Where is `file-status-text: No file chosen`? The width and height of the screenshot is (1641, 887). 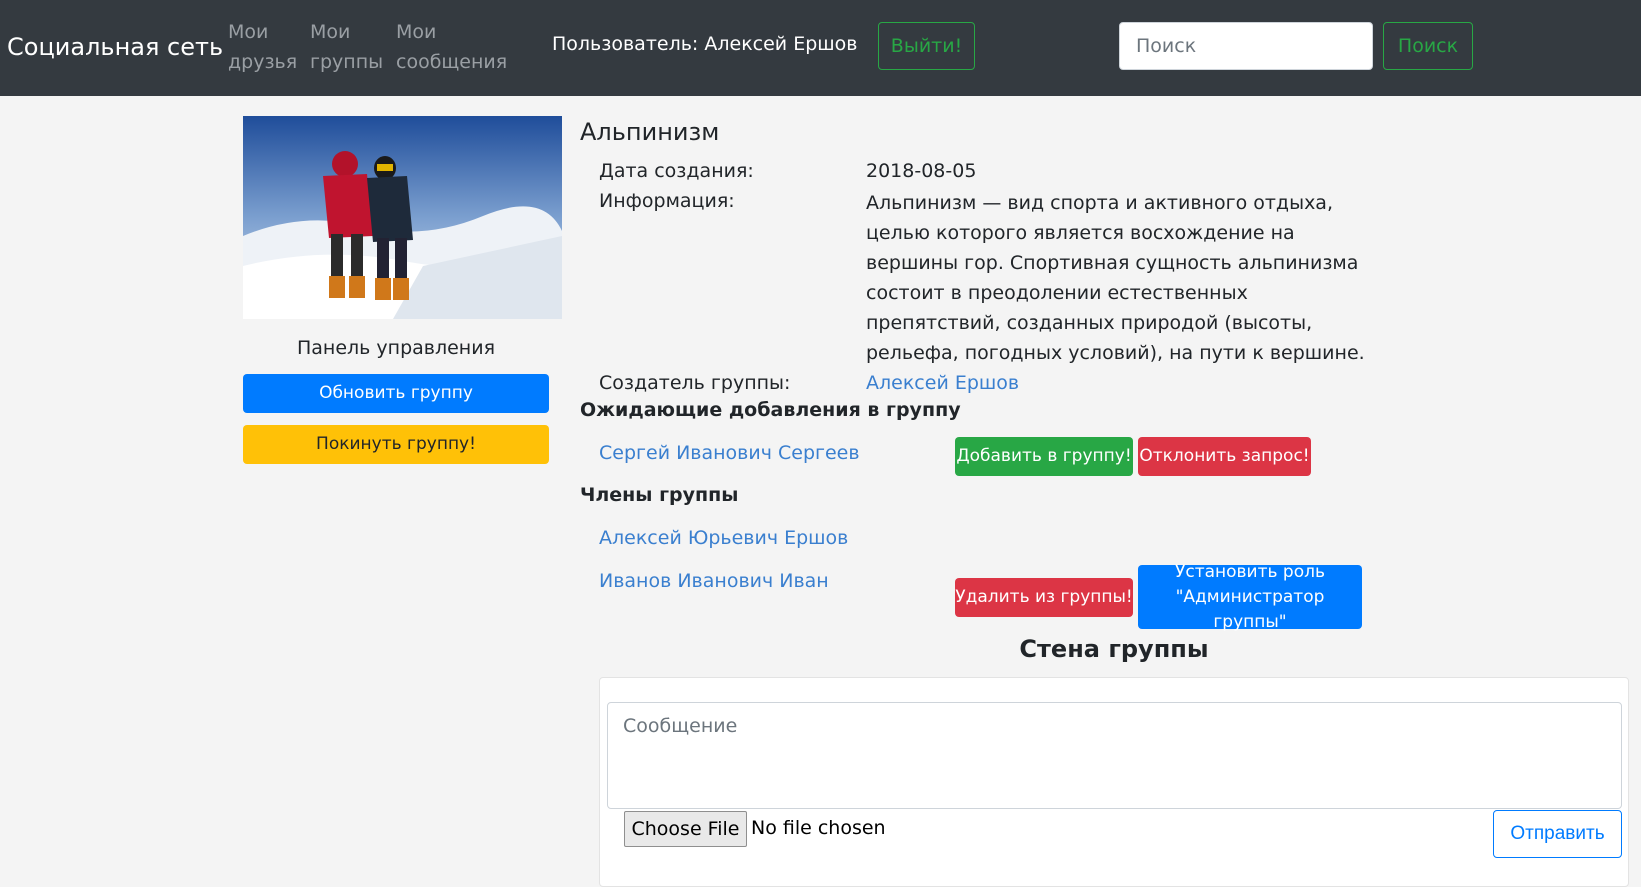
file-status-text: No file chosen is located at coordinates (818, 828).